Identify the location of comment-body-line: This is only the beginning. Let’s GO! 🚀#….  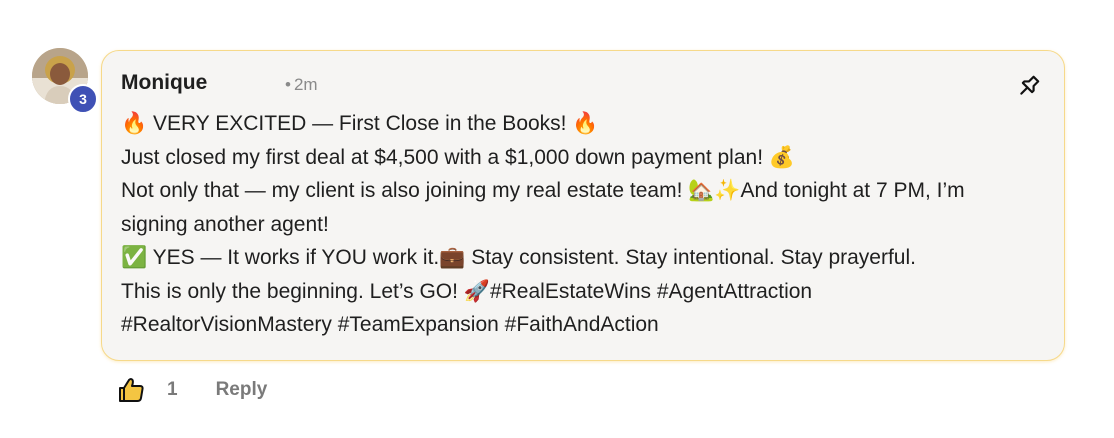
(467, 291).